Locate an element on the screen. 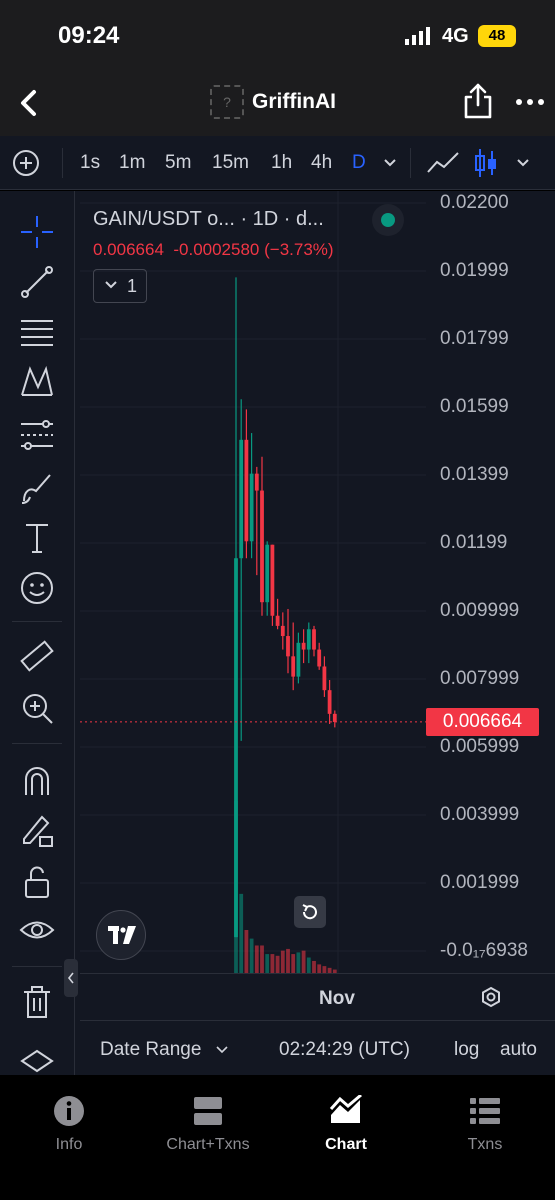  line-chart-icon is located at coordinates (443, 163).